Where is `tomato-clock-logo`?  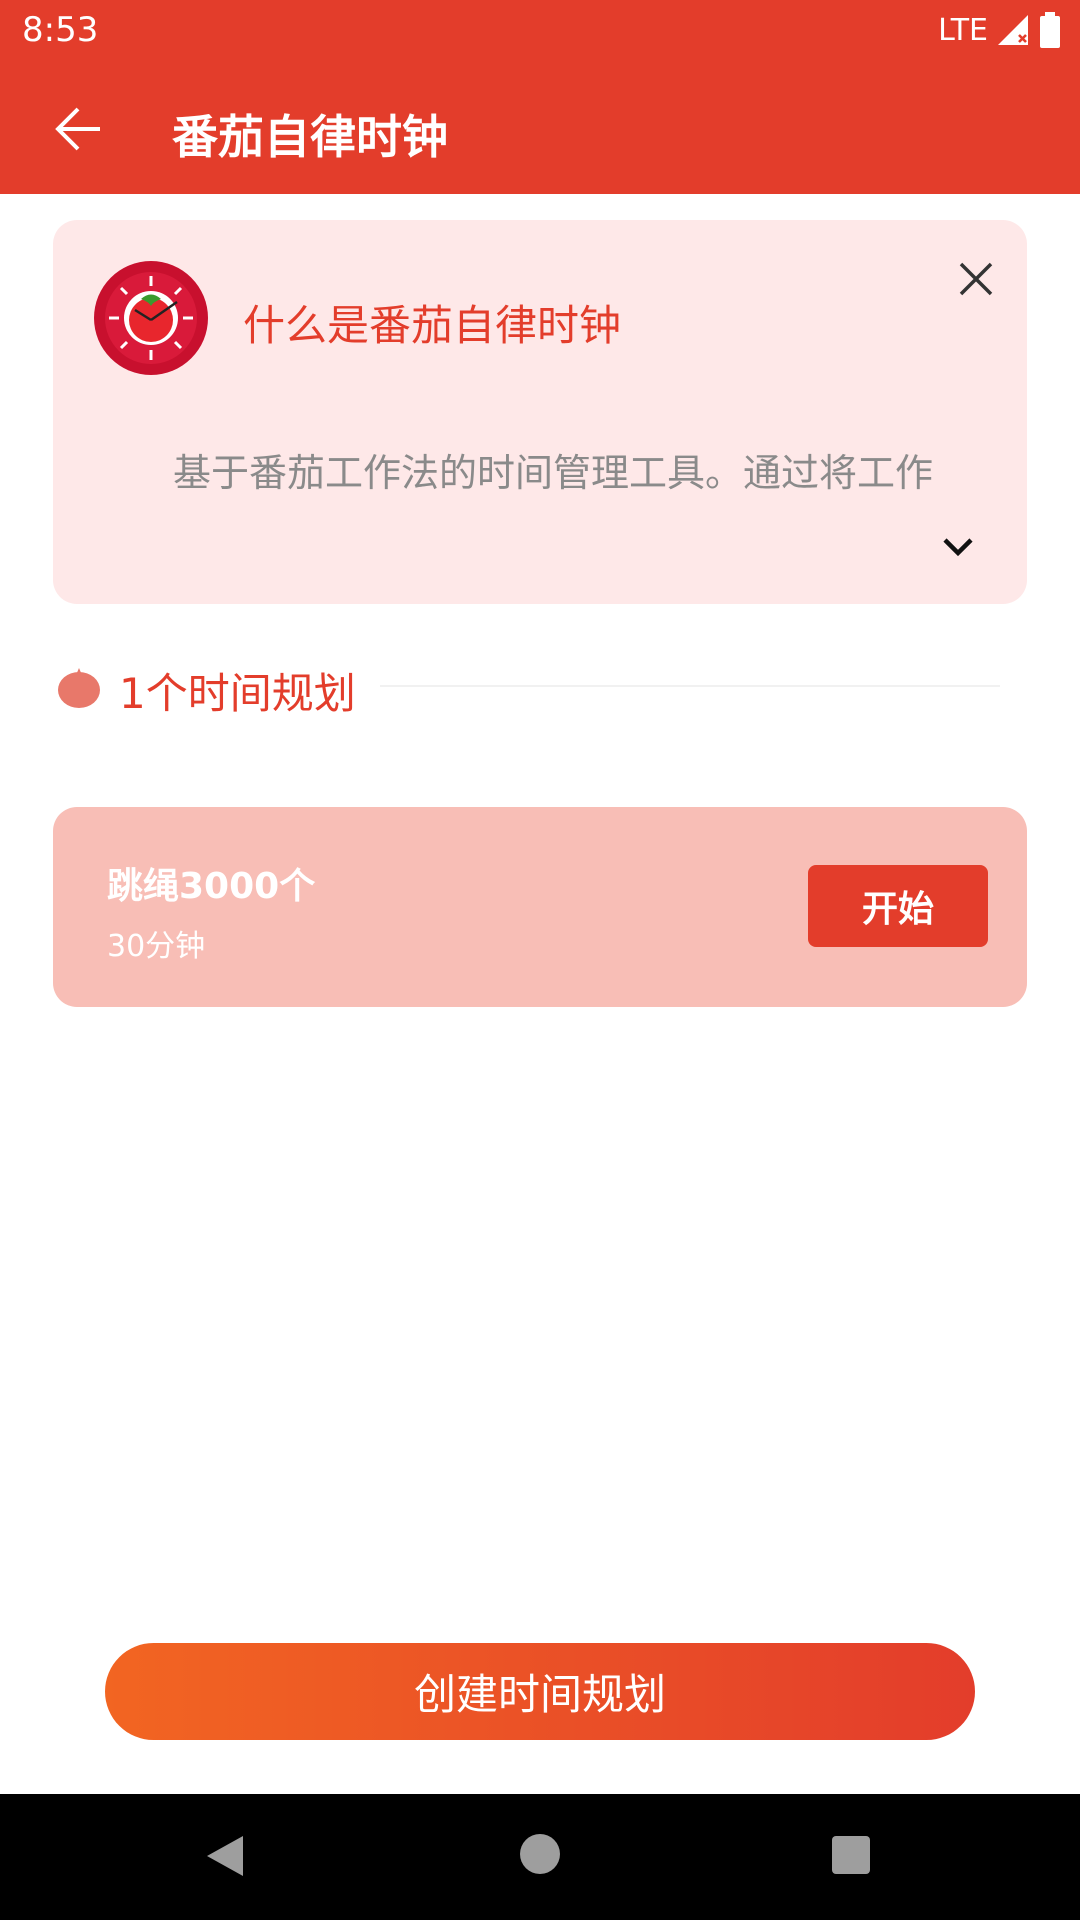 tomato-clock-logo is located at coordinates (151, 318).